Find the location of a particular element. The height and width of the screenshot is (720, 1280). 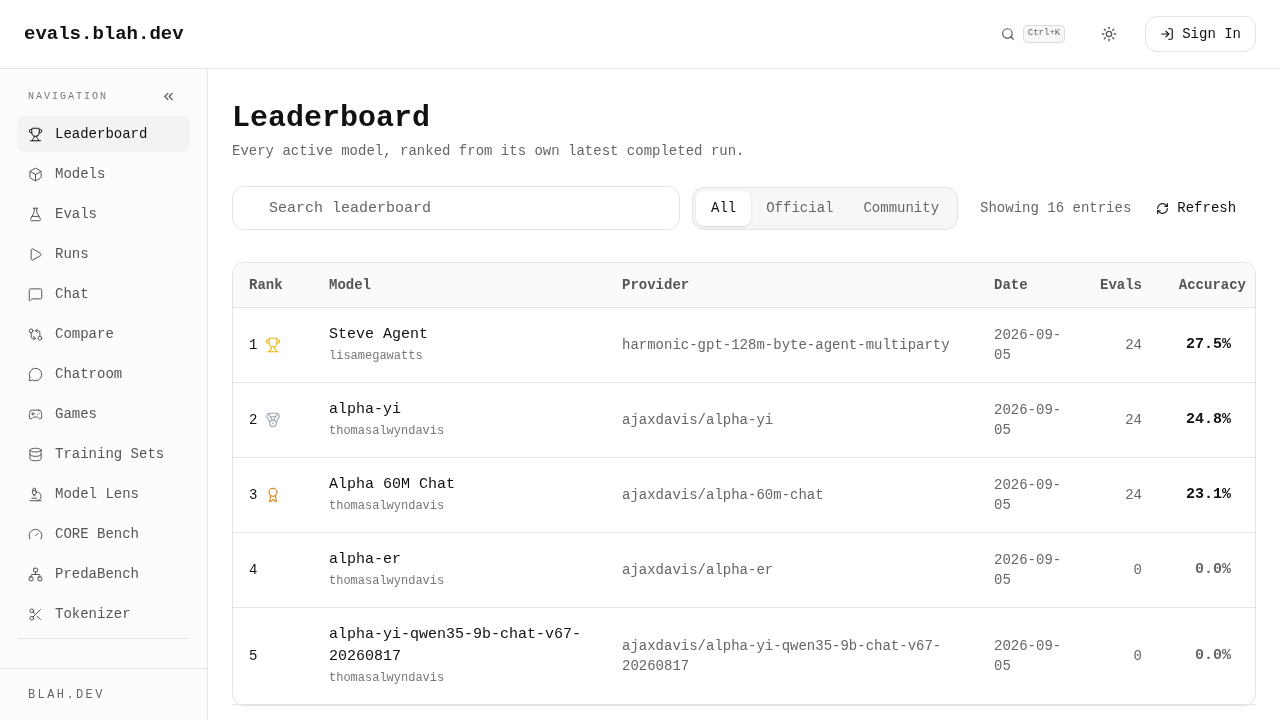

provider-cell-text: ajaxdavis/alpha-er is located at coordinates (698, 570).